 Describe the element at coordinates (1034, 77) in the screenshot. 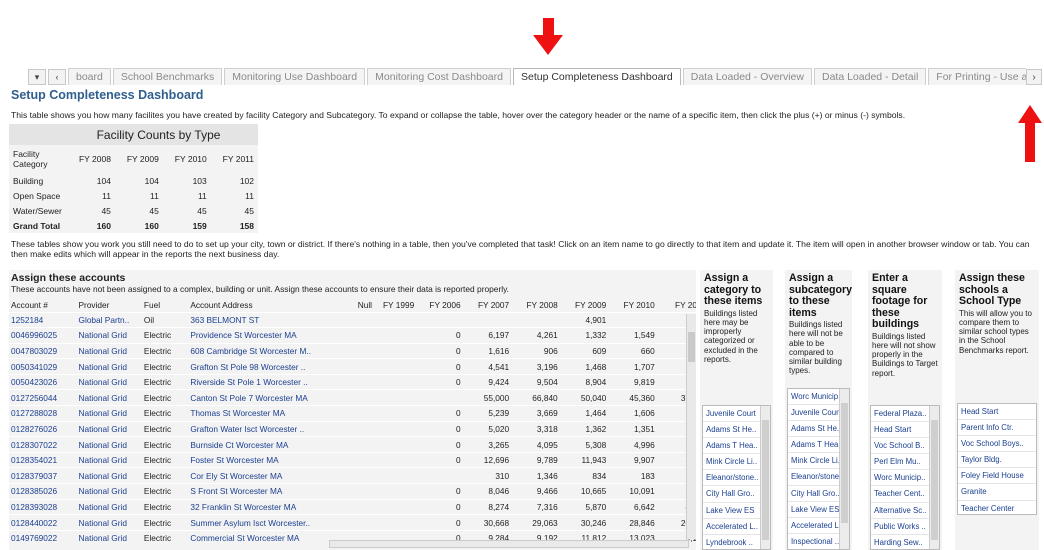

I see `tab-scroll-right-icon: ›` at that location.